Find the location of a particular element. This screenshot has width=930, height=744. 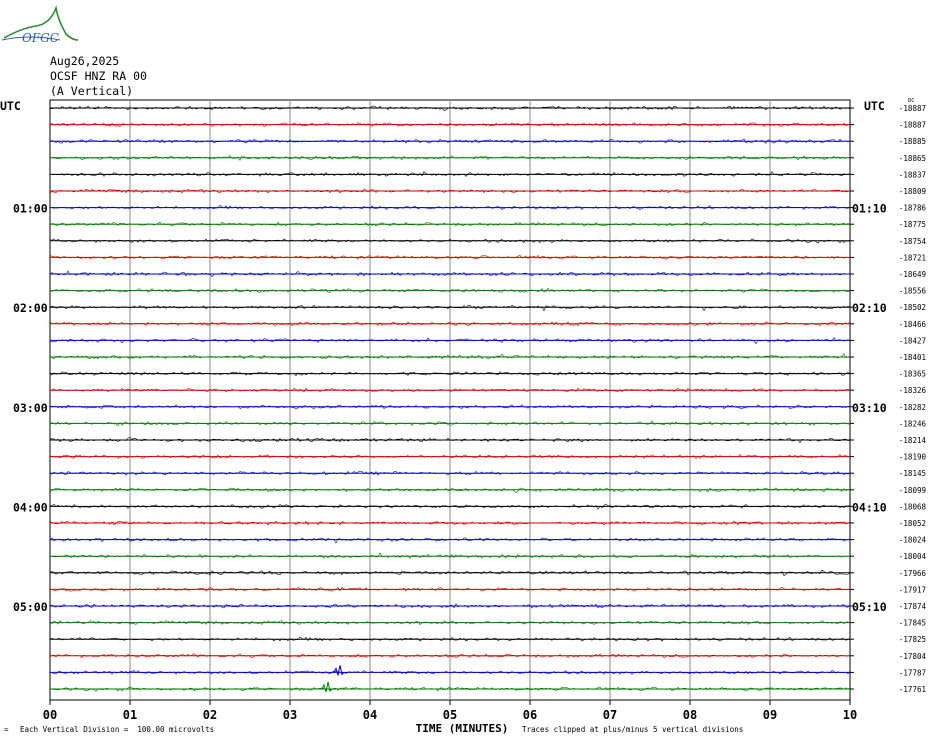

left-time-label: 02:00 is located at coordinates (30, 308).